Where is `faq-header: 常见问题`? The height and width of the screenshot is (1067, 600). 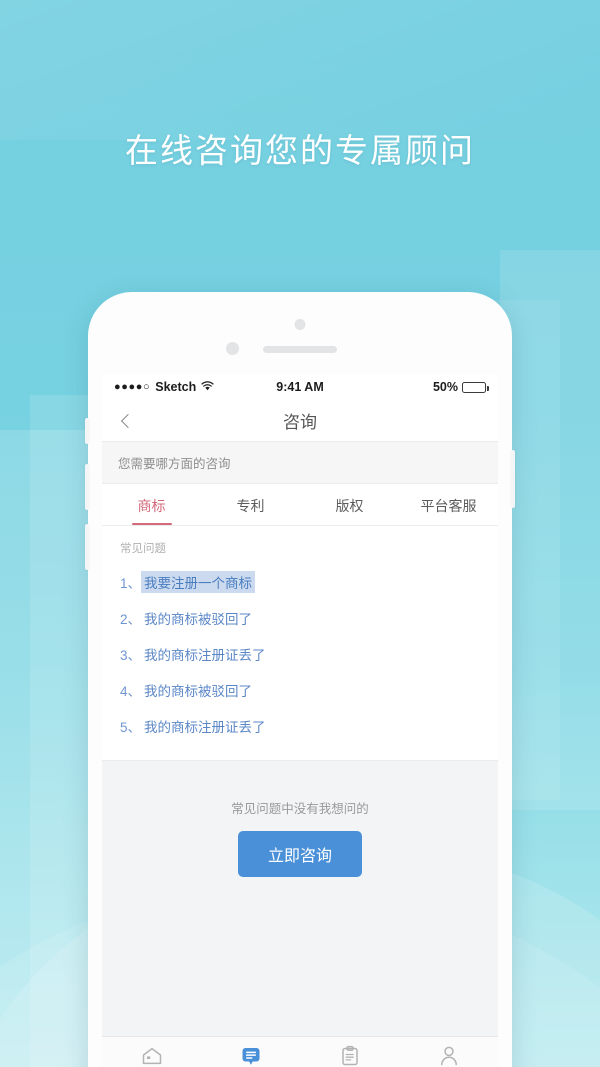 faq-header: 常见问题 is located at coordinates (143, 549).